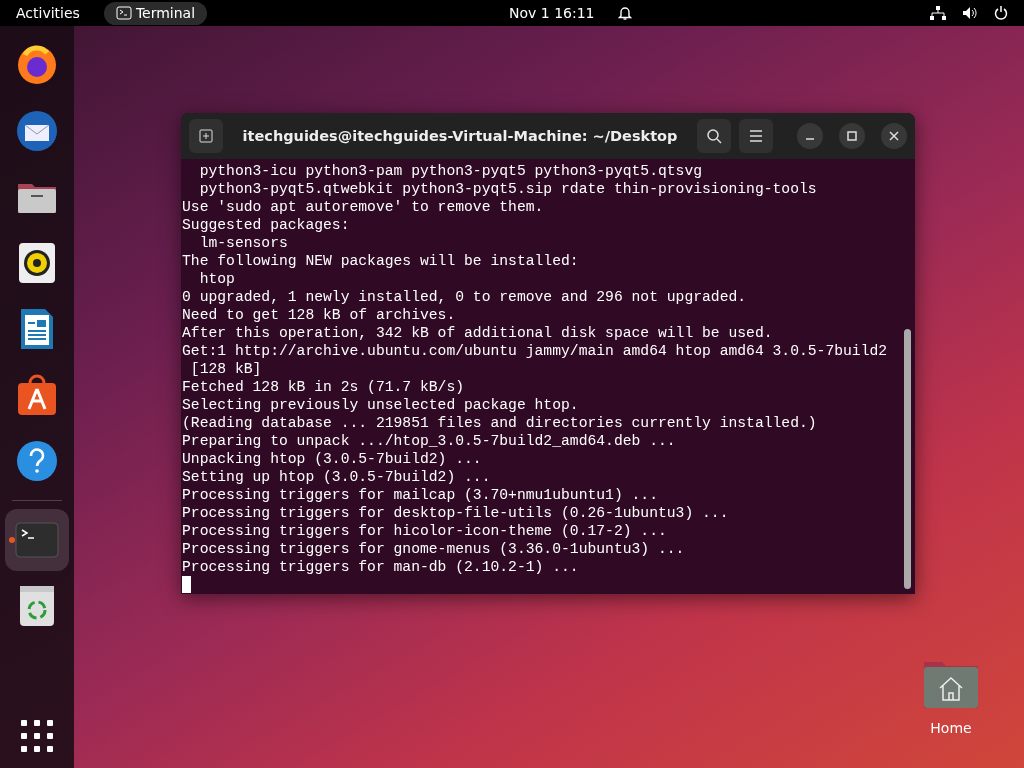  I want to click on close-icon, so click(894, 136).